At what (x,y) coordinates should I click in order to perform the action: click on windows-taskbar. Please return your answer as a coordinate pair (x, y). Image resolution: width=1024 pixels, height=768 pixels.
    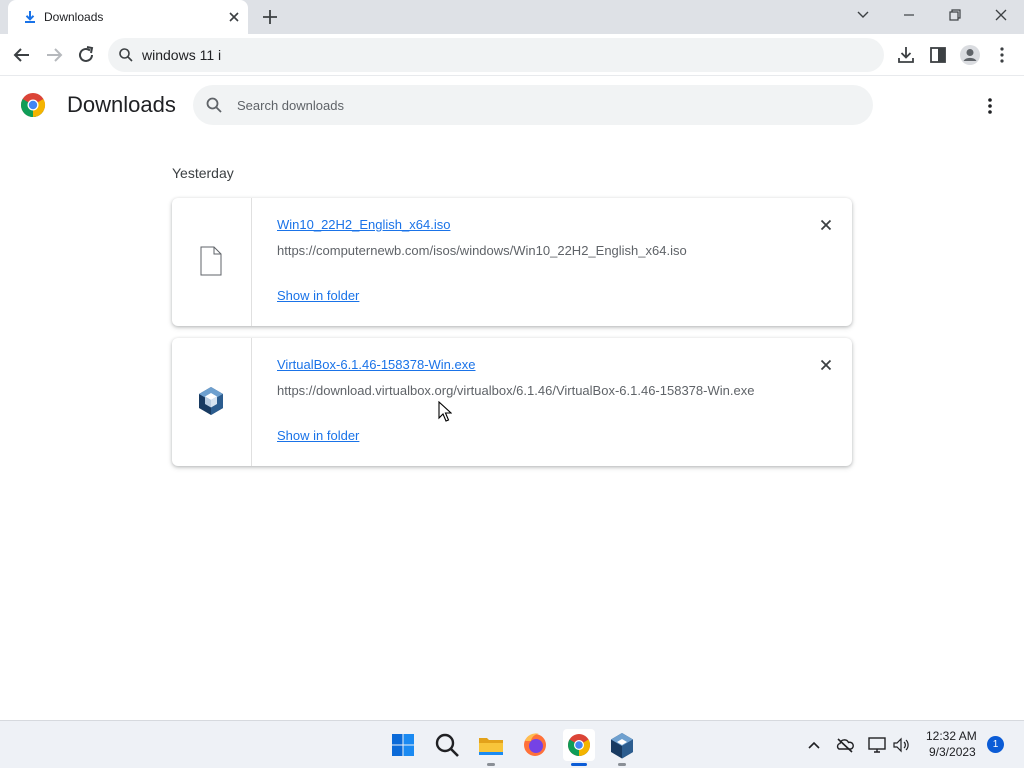
    Looking at the image, I should click on (512, 744).